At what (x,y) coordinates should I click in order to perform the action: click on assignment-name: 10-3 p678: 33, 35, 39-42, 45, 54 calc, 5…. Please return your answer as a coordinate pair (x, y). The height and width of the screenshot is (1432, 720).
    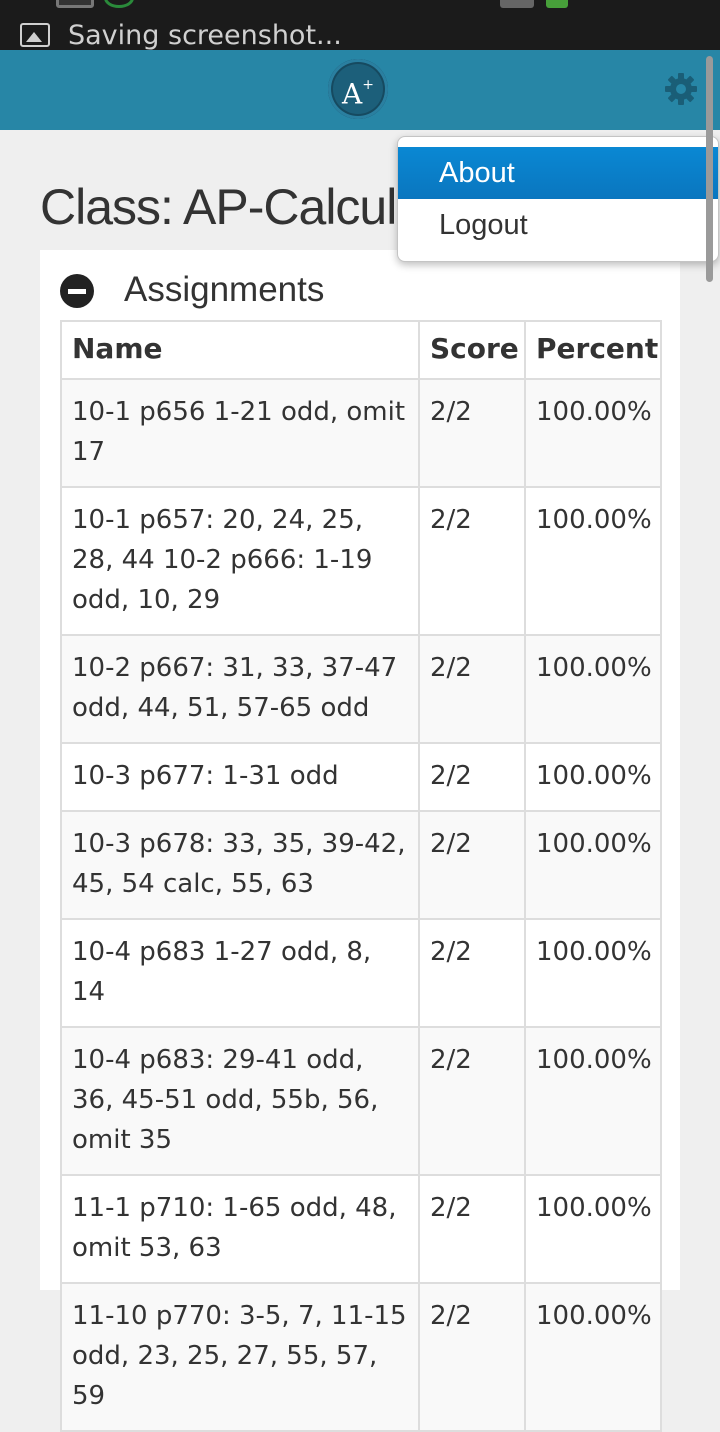
    Looking at the image, I should click on (240, 865).